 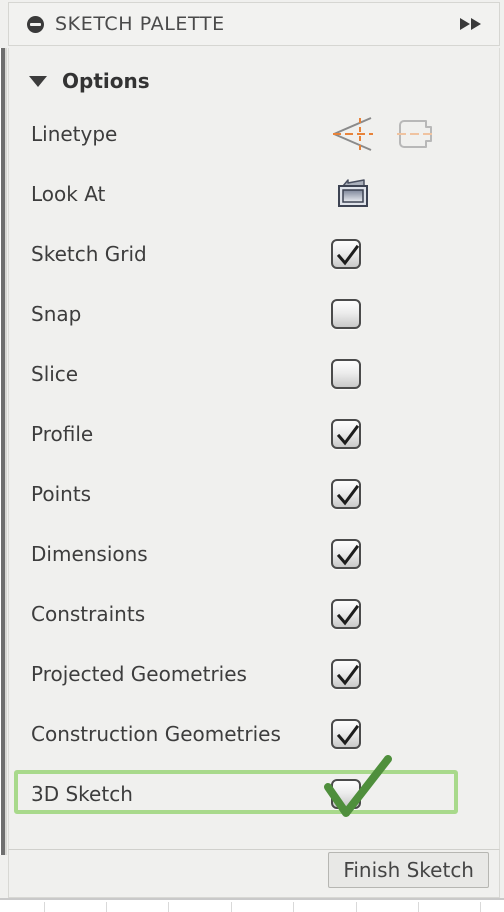 I want to click on option-row-sketch-grid: Sketch Grid, so click(x=254, y=254).